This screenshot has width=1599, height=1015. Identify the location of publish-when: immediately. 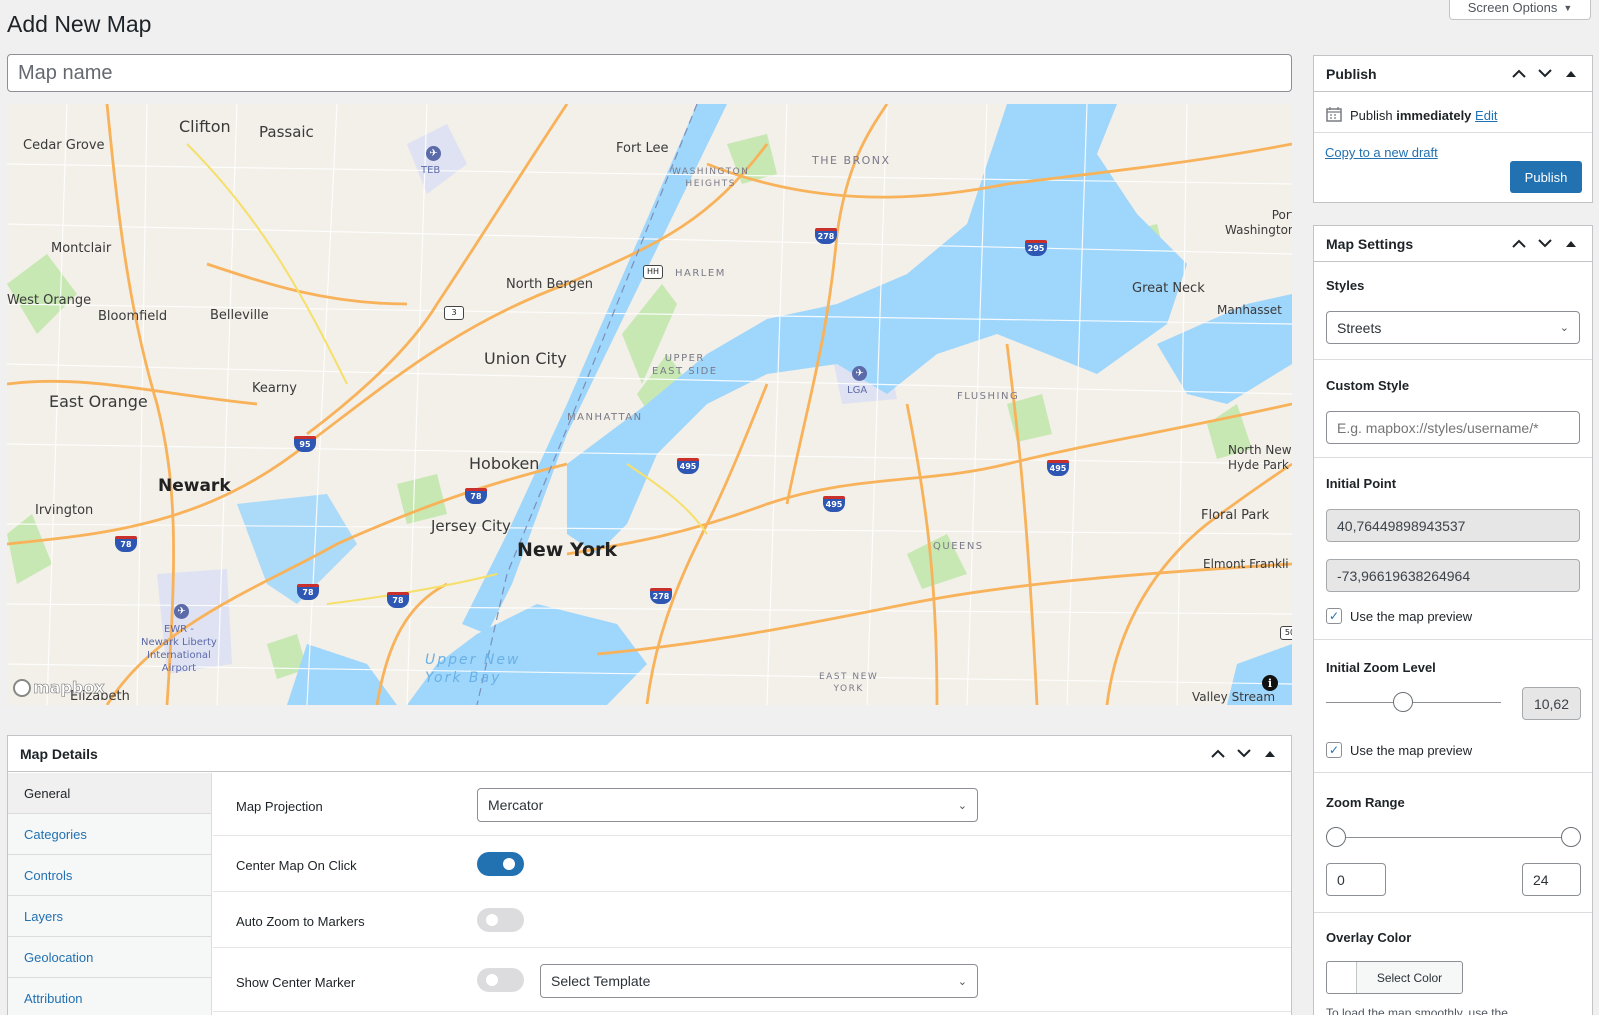
(1434, 115).